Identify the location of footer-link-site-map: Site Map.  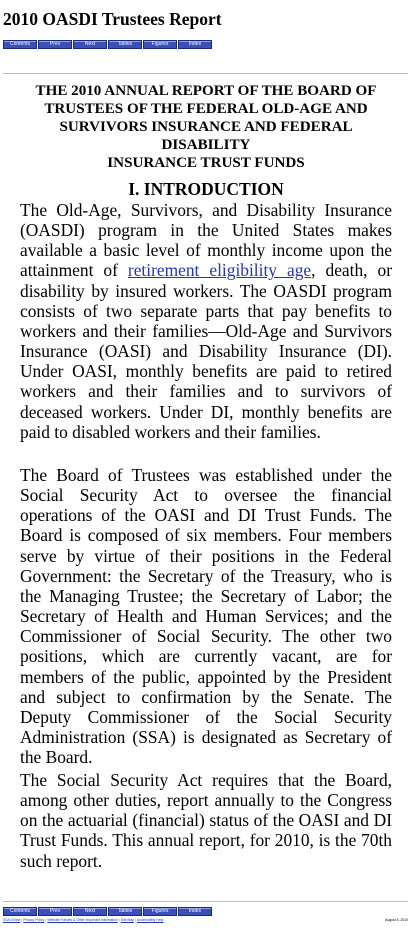
(127, 920).